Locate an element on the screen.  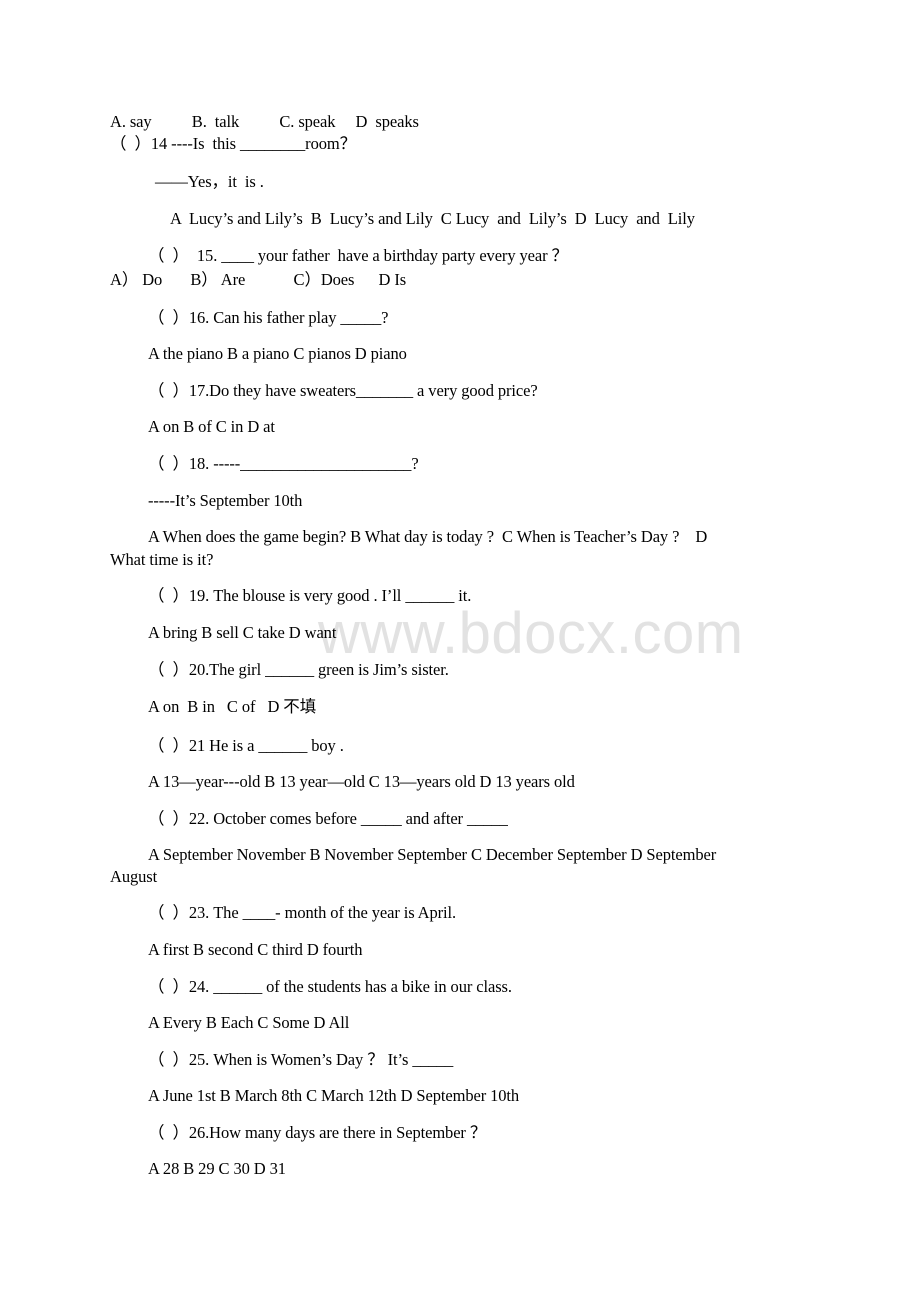
q18-answer-line: -----It’s September 10th is located at coordinates (225, 500).